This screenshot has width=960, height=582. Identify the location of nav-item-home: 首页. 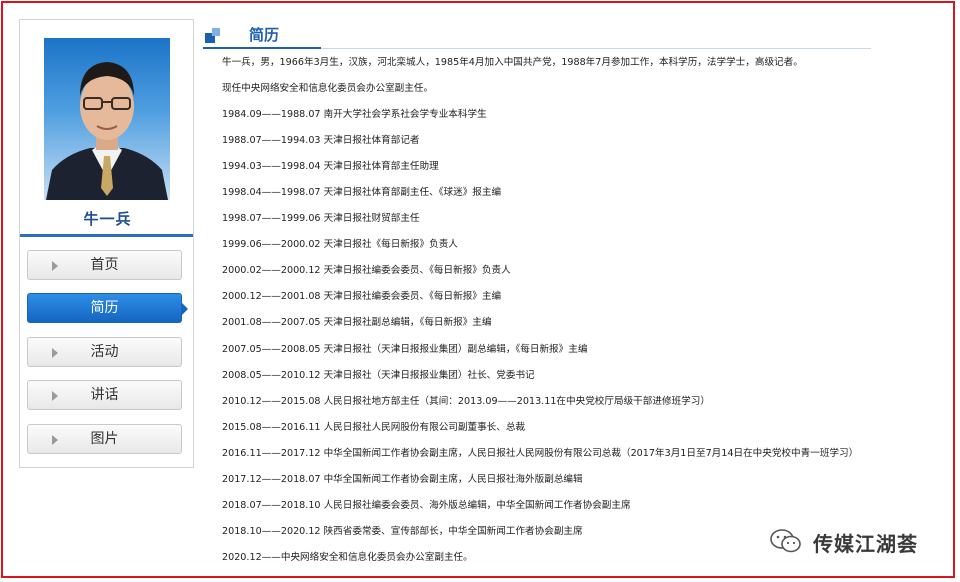
(104, 265).